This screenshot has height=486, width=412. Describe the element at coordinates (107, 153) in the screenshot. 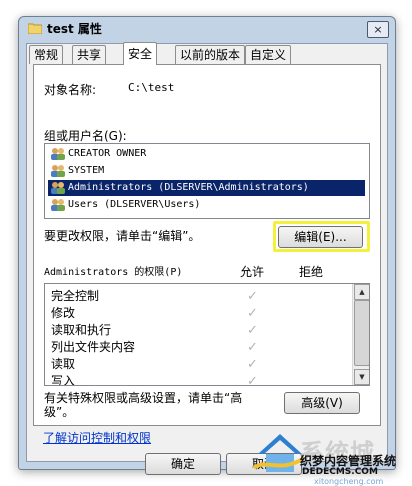

I see `list-item-label: CREATOR OWNER` at that location.